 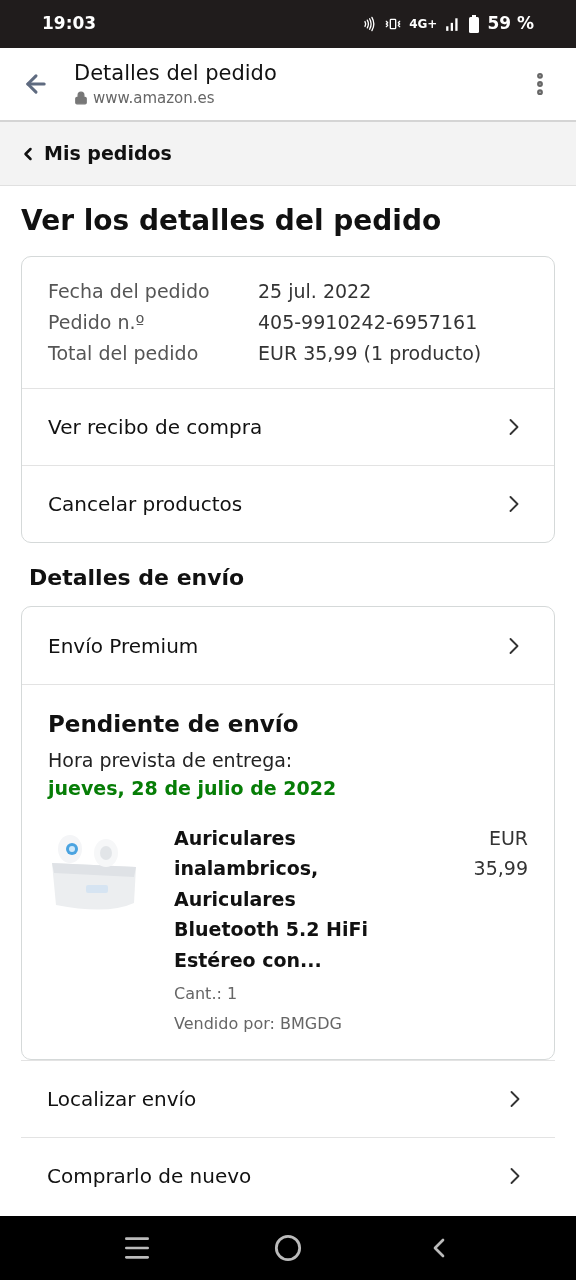 What do you see at coordinates (423, 24) in the screenshot?
I see `network-label: 4G+` at bounding box center [423, 24].